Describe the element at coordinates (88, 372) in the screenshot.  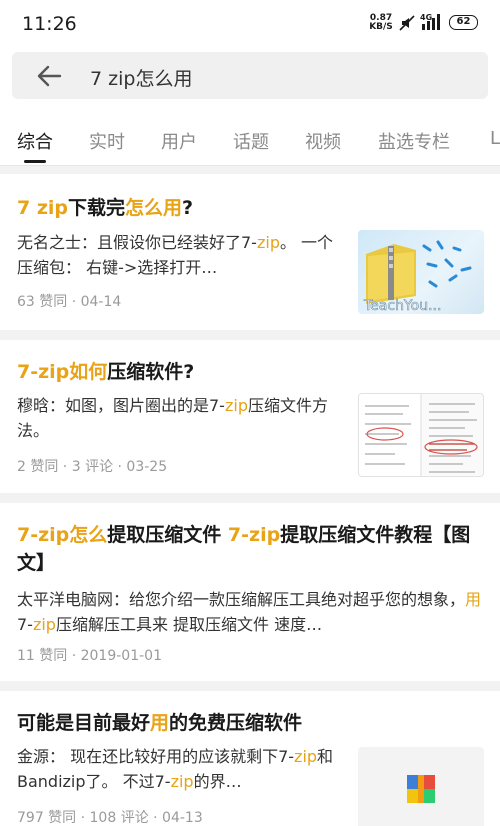
I see `highlighted-keyword: 如何` at that location.